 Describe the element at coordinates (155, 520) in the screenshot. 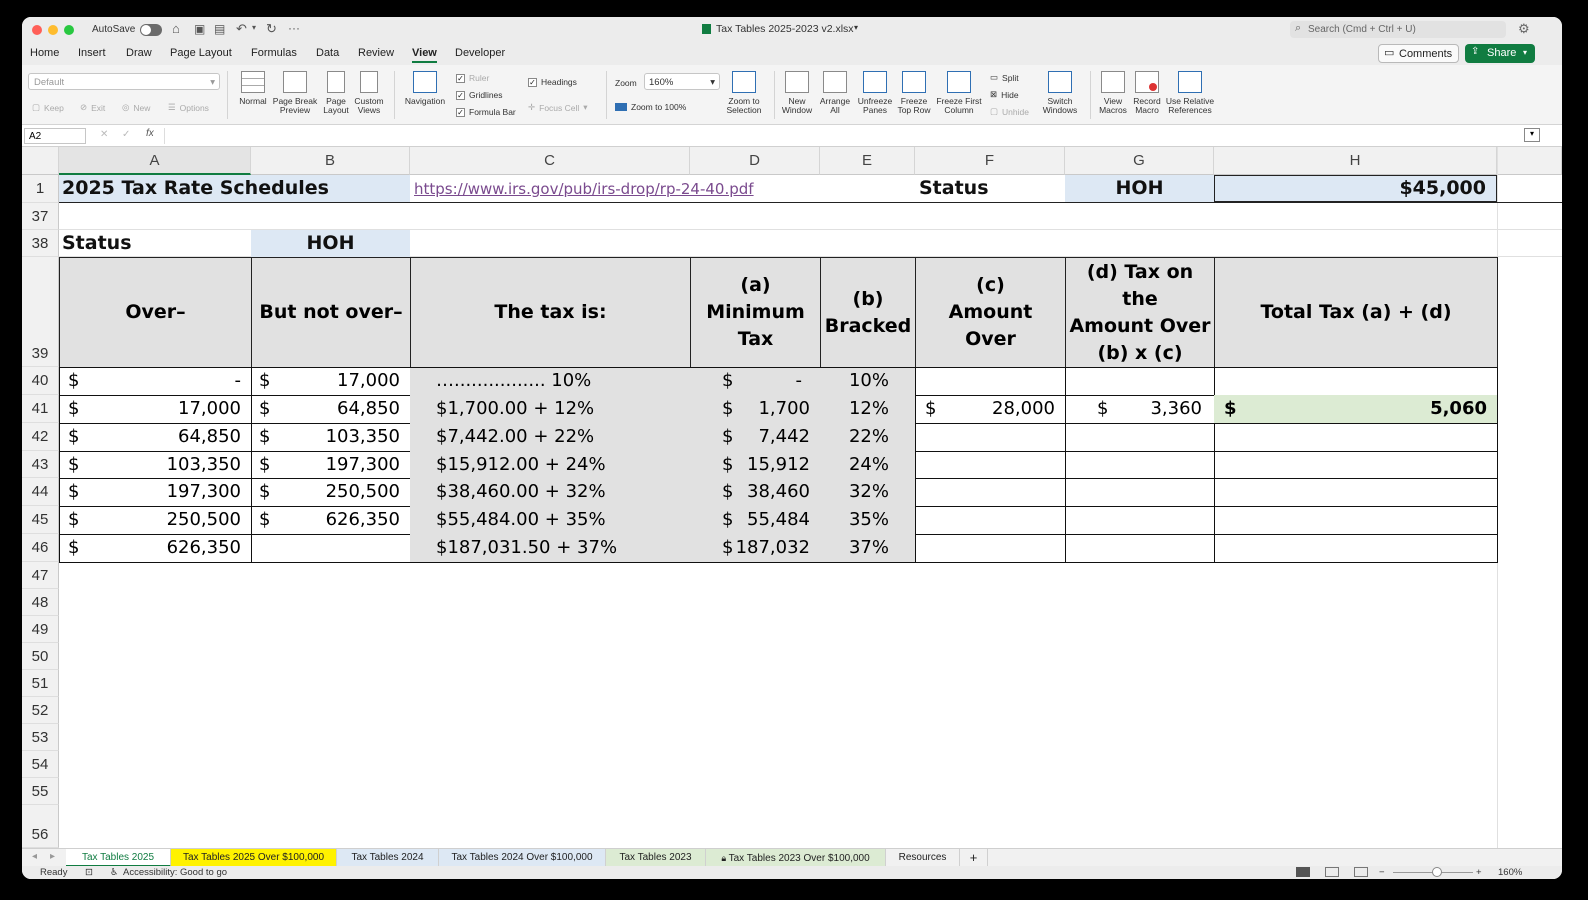

I see `cell-over: $250,500` at that location.